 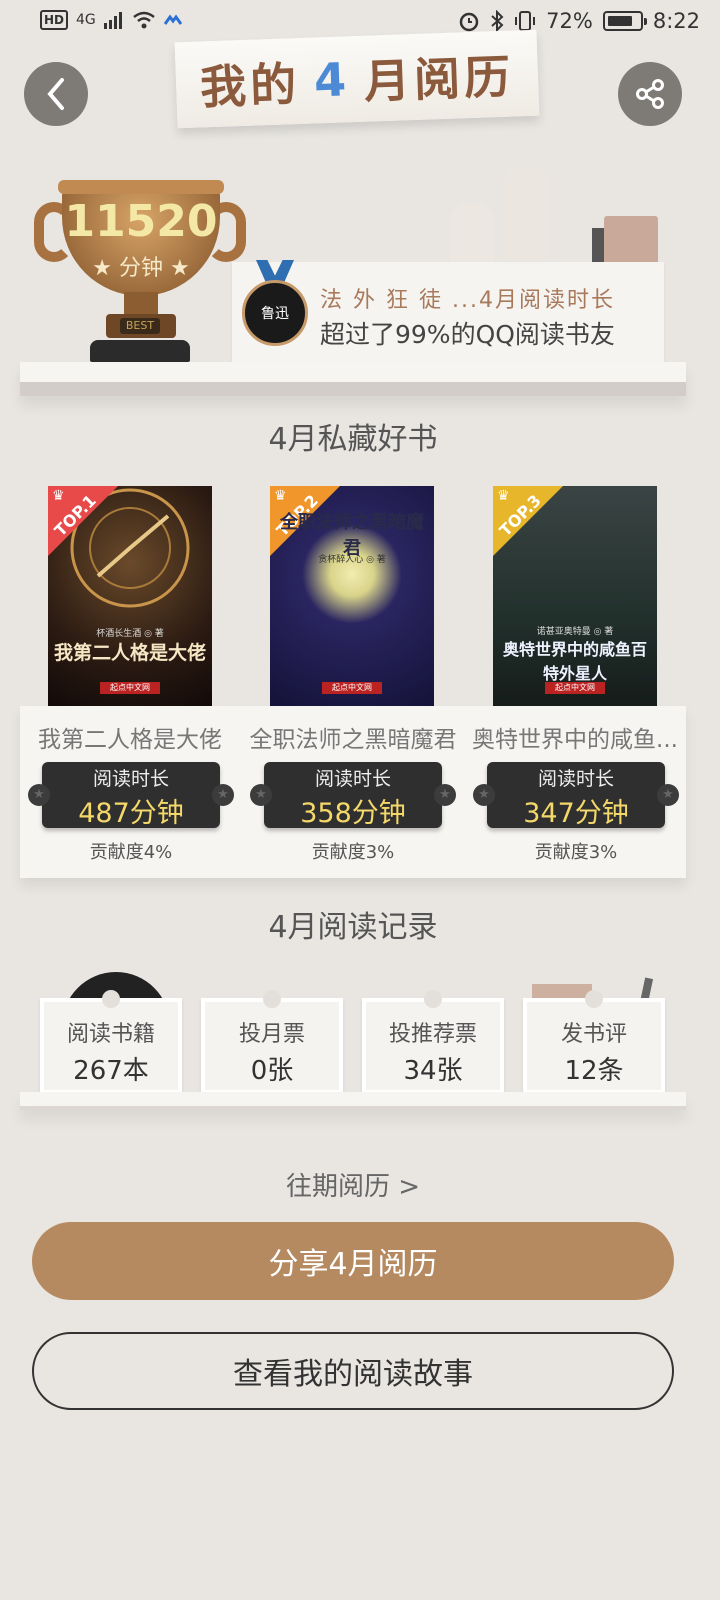 What do you see at coordinates (271, 1034) in the screenshot?
I see `stat-label: 投月票` at bounding box center [271, 1034].